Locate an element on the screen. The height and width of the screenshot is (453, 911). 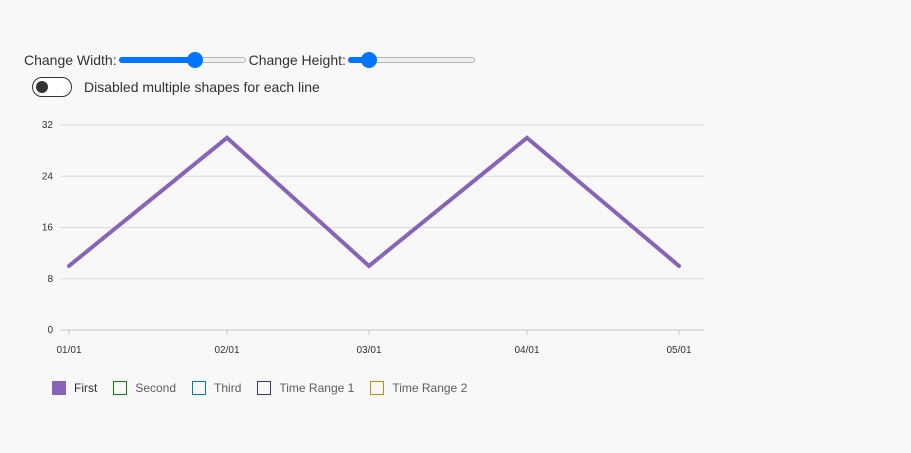
legend-label: Time Range 2 is located at coordinates (430, 388).